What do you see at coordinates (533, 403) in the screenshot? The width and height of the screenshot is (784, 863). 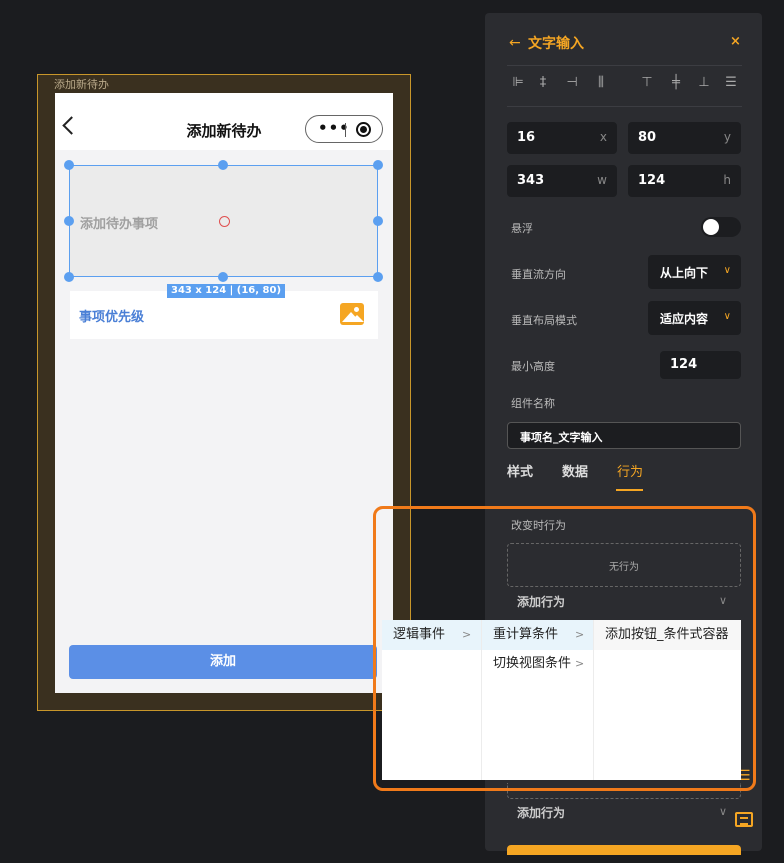 I see `component-name-label: 组件名称` at bounding box center [533, 403].